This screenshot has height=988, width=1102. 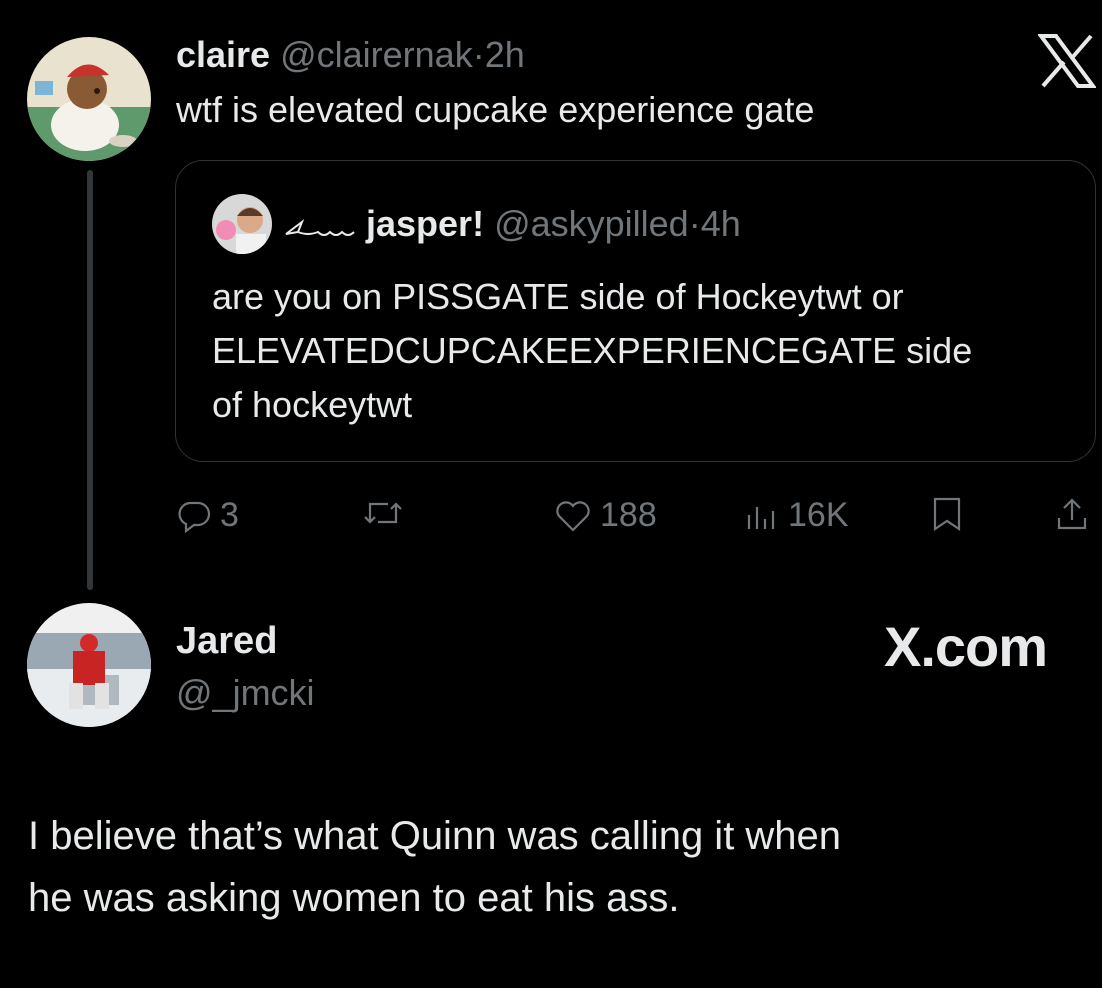 I want to click on thread-line, so click(x=90, y=380).